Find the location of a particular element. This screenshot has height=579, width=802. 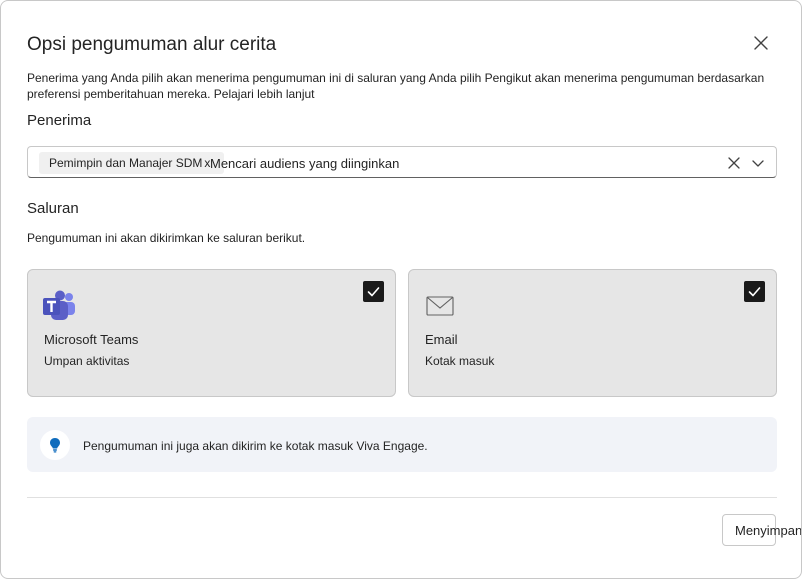

close-button is located at coordinates (761, 43).